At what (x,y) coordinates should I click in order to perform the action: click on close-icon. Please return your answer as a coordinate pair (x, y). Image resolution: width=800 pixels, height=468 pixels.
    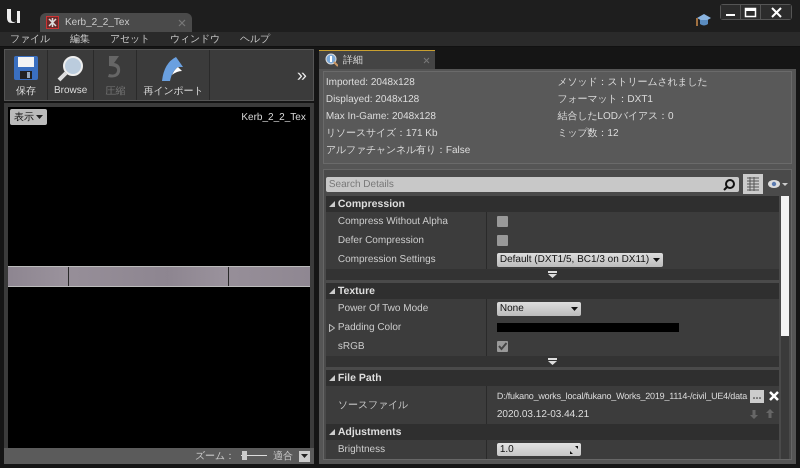
    Looking at the image, I should click on (776, 12).